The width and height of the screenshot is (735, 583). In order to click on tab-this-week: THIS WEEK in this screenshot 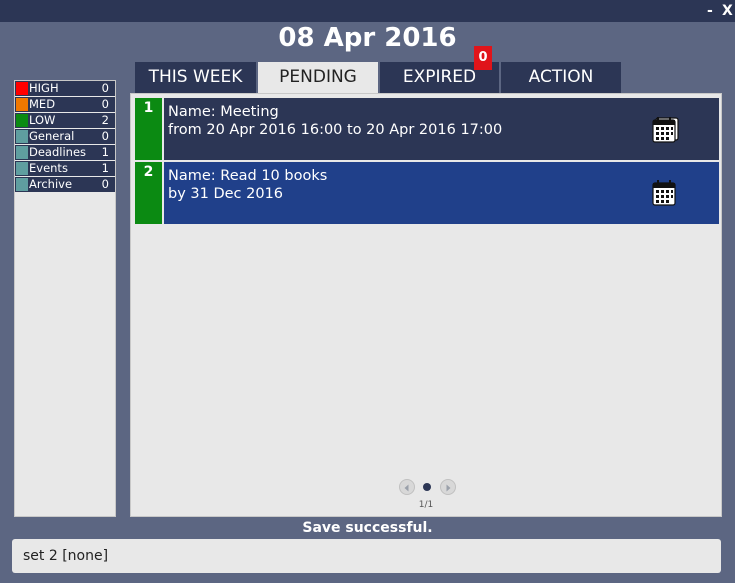, I will do `click(195, 77)`.